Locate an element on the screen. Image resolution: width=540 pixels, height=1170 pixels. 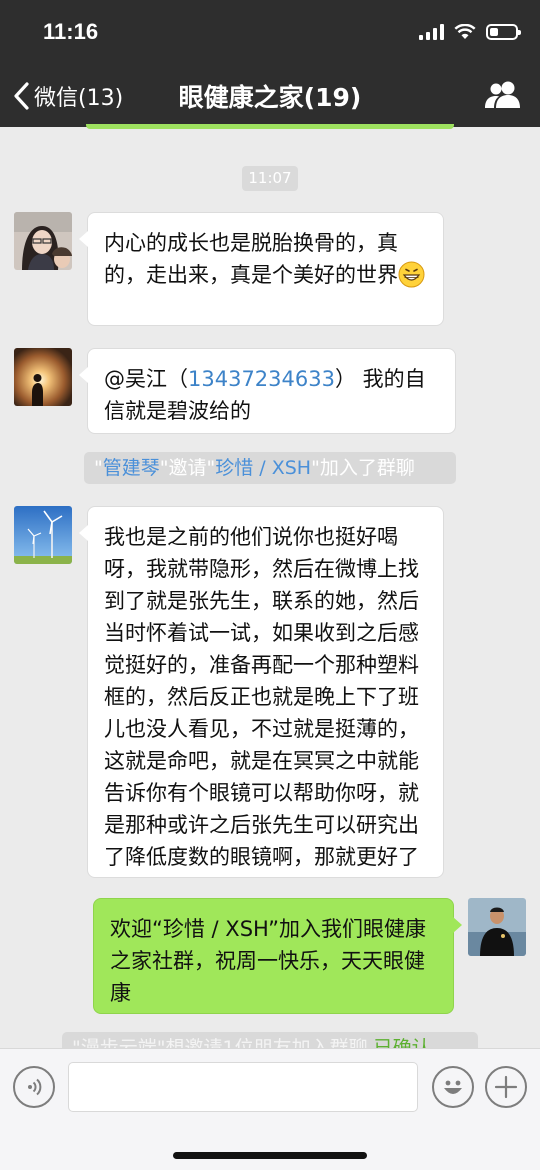
message-input is located at coordinates (243, 1087).